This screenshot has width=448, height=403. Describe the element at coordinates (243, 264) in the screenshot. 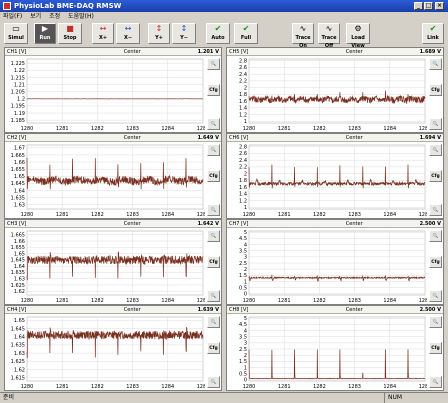

I see `y-tick-label: 2.5` at that location.